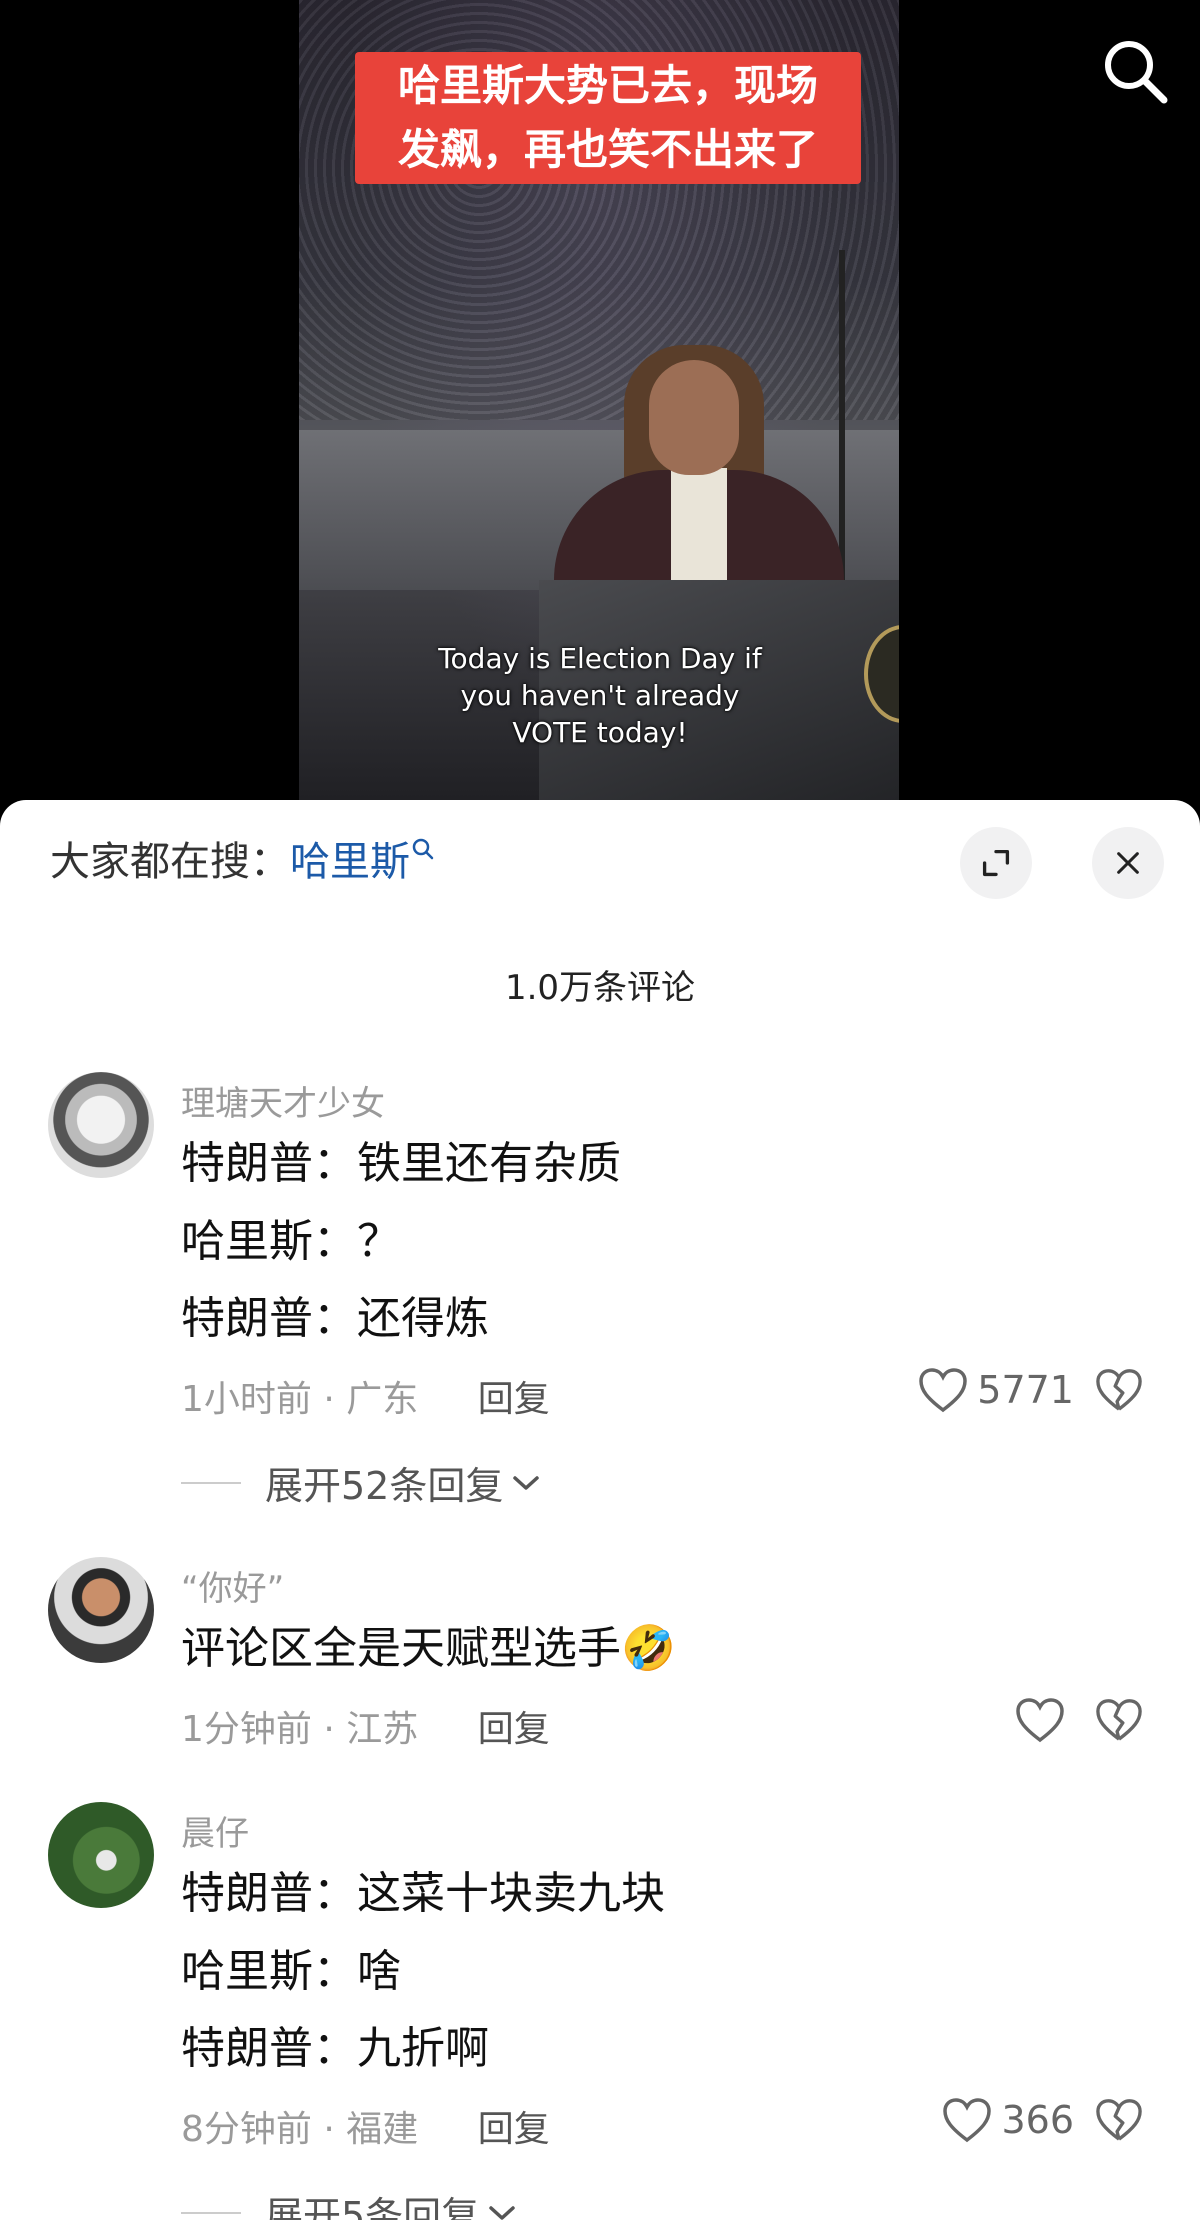 Image resolution: width=1200 pixels, height=2220 pixels. I want to click on comment-line: 哈里斯：？, so click(291, 1241).